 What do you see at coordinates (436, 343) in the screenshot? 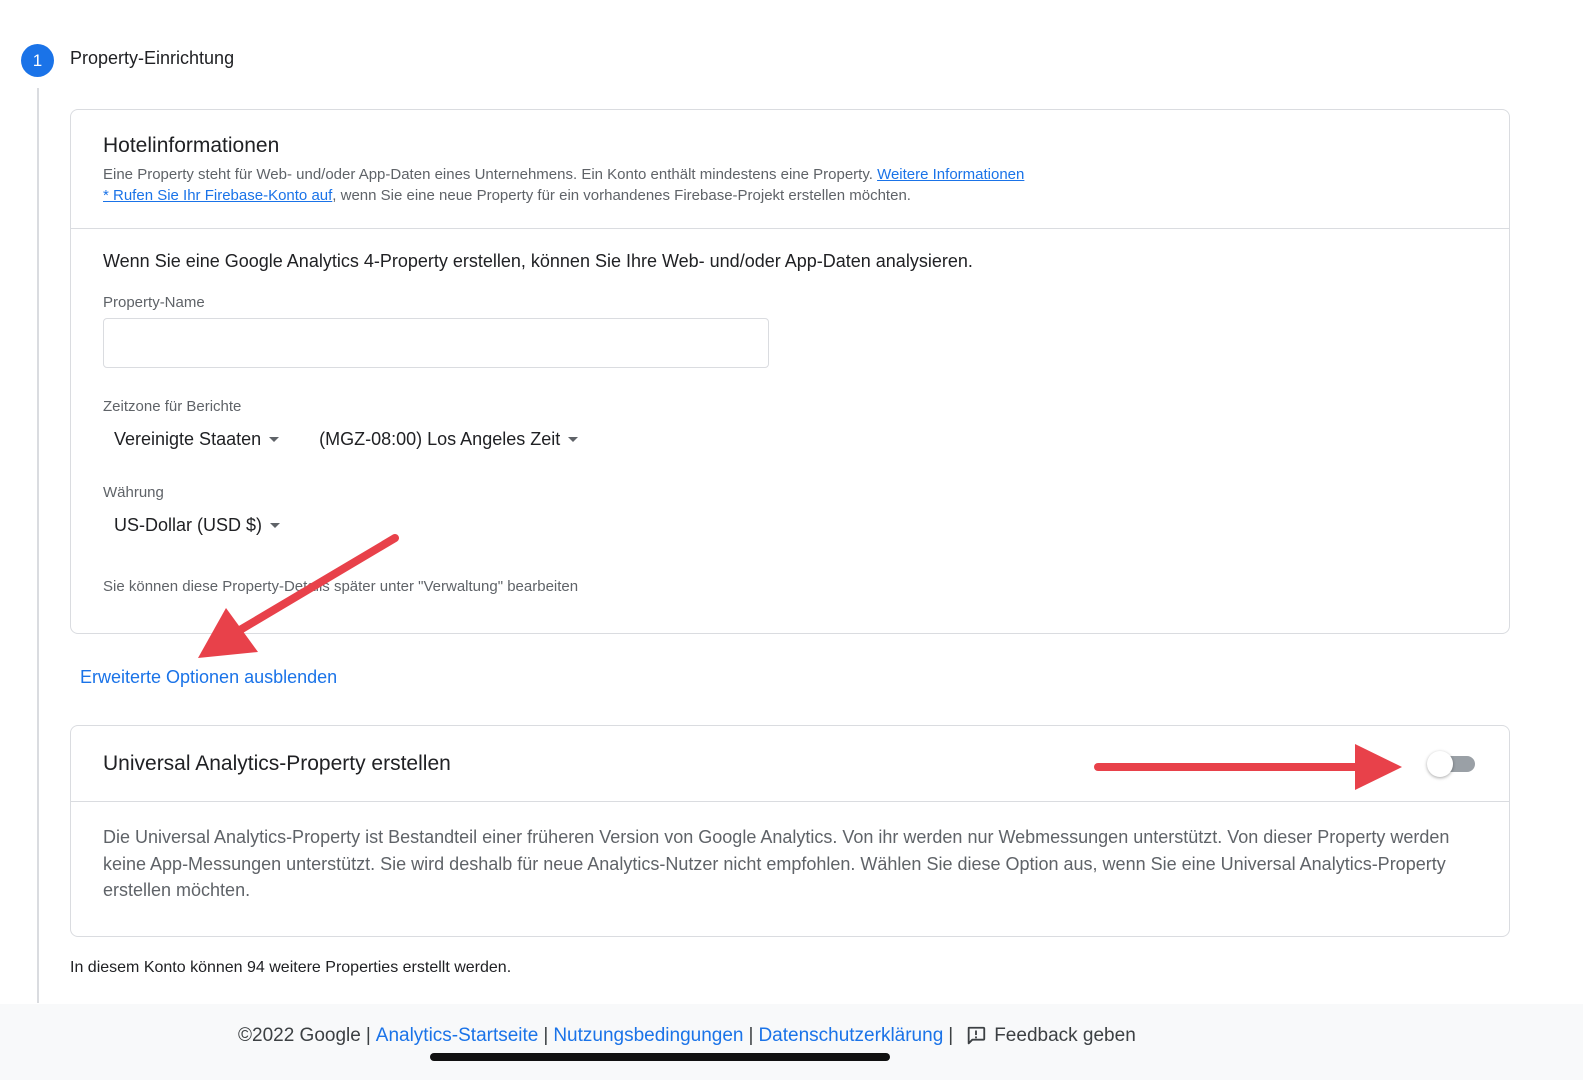
I see `property-name-input` at bounding box center [436, 343].